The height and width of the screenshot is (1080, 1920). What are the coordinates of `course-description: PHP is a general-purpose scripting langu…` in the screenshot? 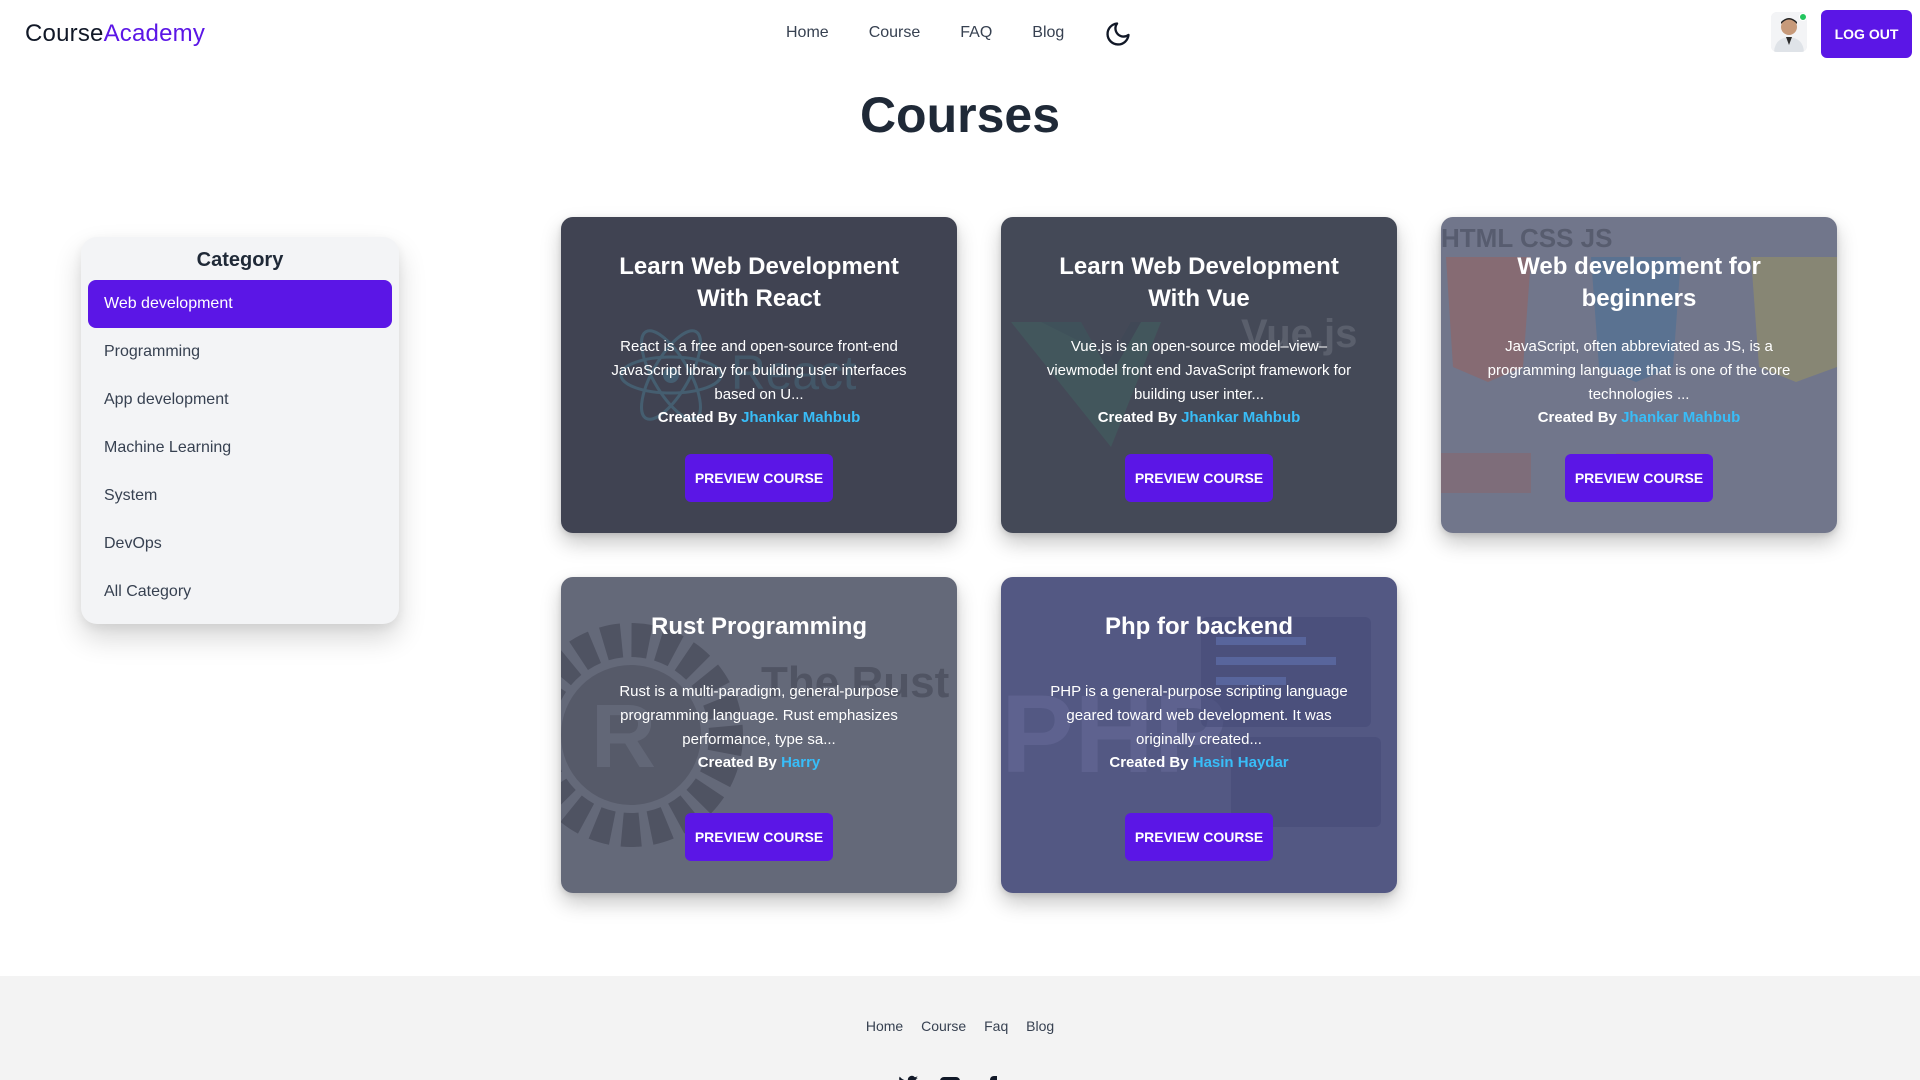 It's located at (1199, 715).